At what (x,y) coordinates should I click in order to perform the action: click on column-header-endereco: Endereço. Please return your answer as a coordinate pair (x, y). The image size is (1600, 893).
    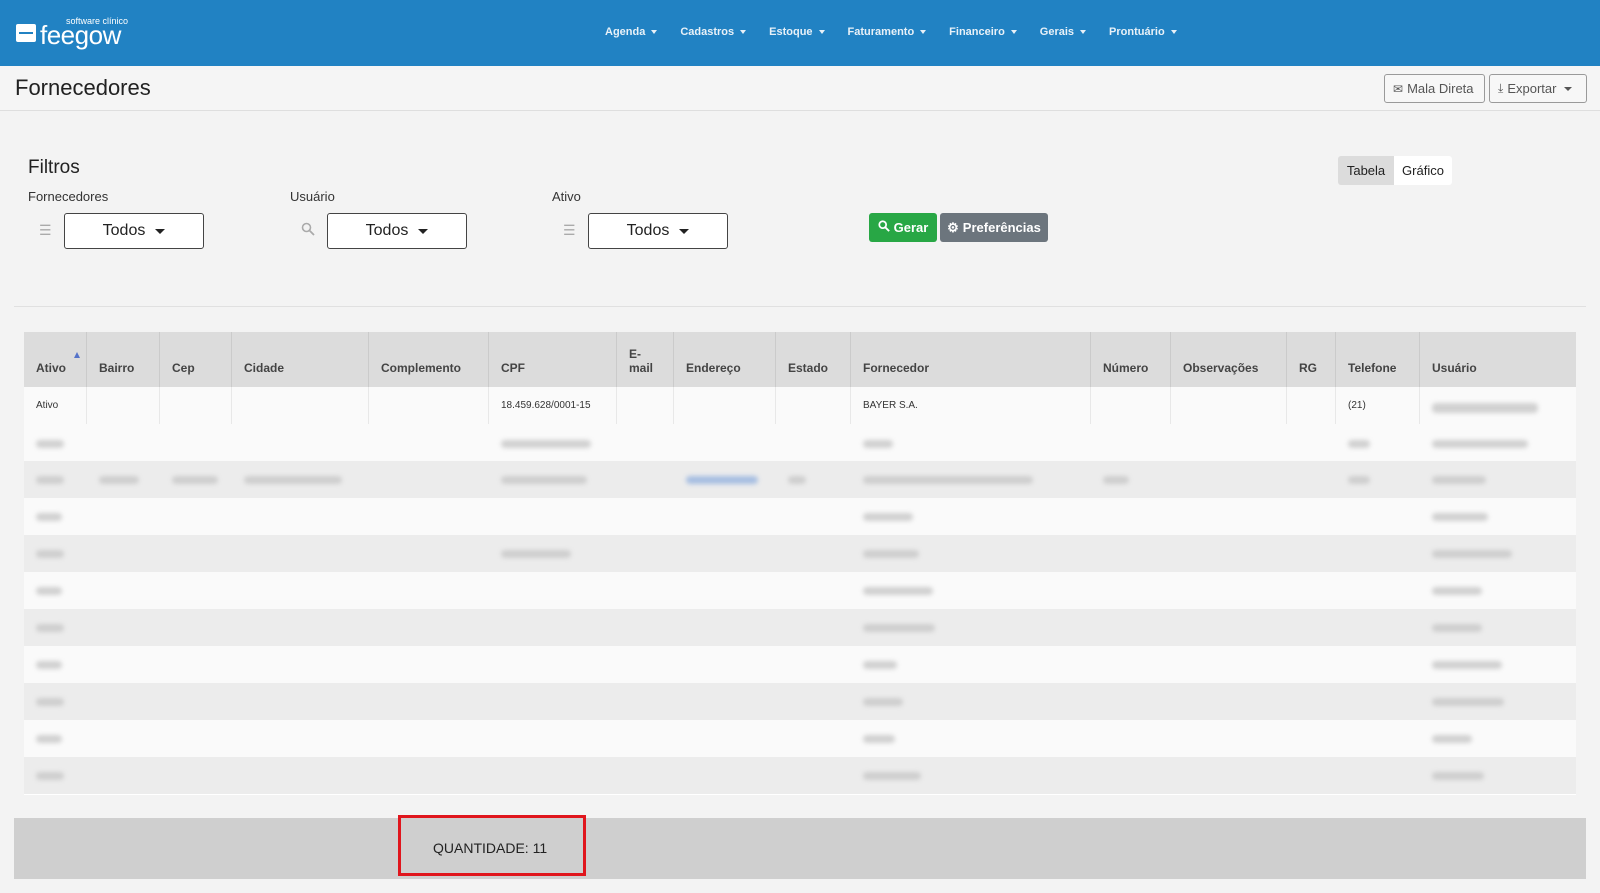
    Looking at the image, I should click on (725, 359).